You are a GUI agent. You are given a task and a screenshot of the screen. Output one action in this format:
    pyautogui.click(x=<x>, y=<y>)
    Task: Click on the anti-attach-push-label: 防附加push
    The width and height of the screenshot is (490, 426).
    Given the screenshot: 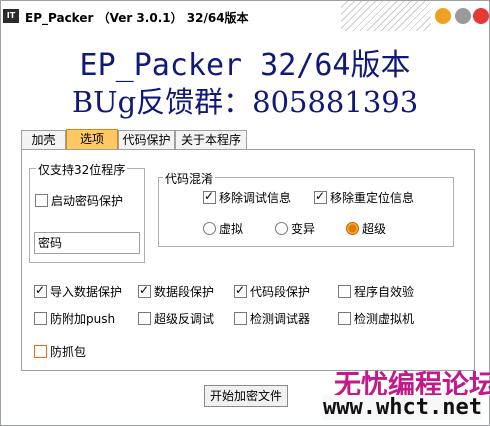 What is the action you would take?
    pyautogui.click(x=83, y=319)
    